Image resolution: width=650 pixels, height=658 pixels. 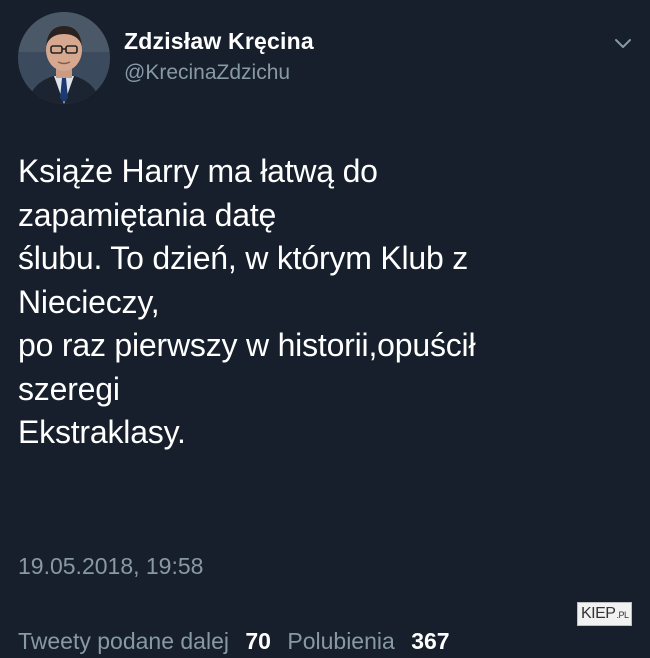 What do you see at coordinates (247, 345) in the screenshot?
I see `tweet-text-line: po raz pierwszy w historii,opuścił` at bounding box center [247, 345].